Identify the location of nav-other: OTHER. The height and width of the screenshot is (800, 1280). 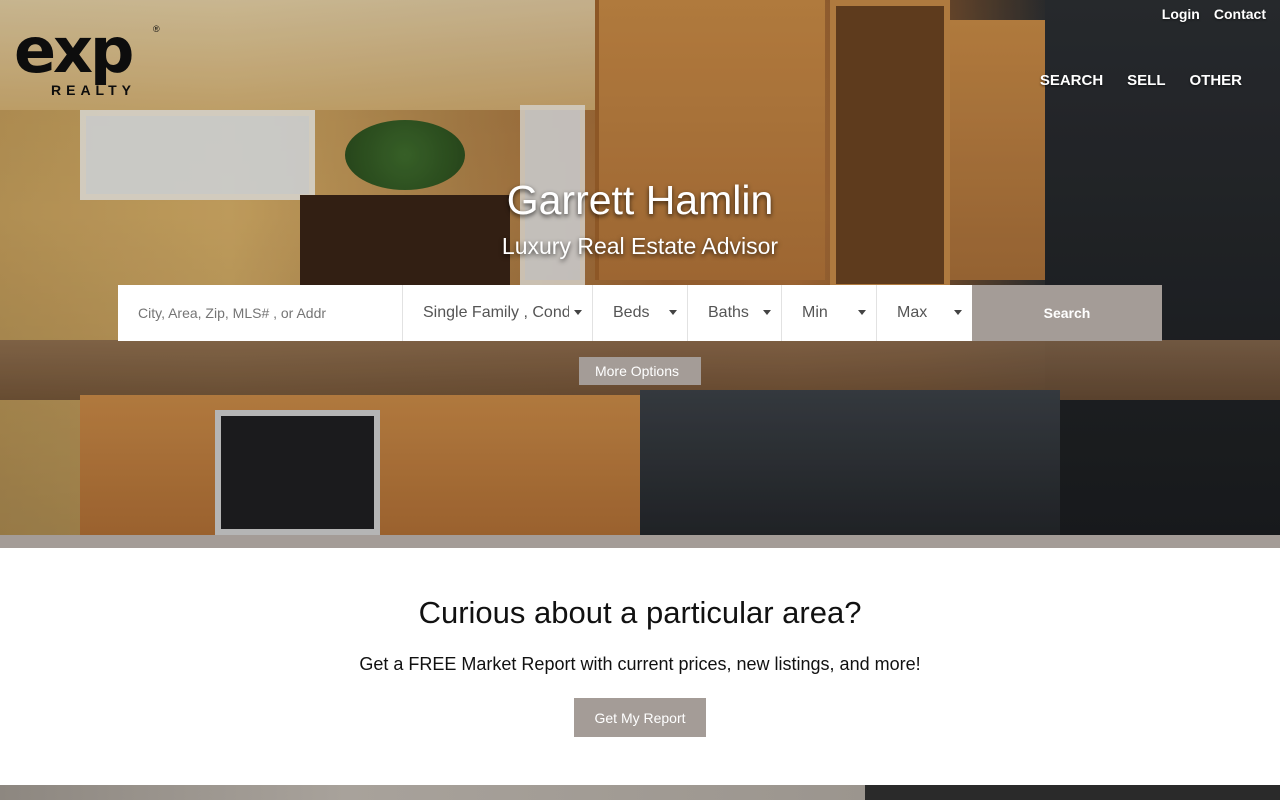
(1216, 80).